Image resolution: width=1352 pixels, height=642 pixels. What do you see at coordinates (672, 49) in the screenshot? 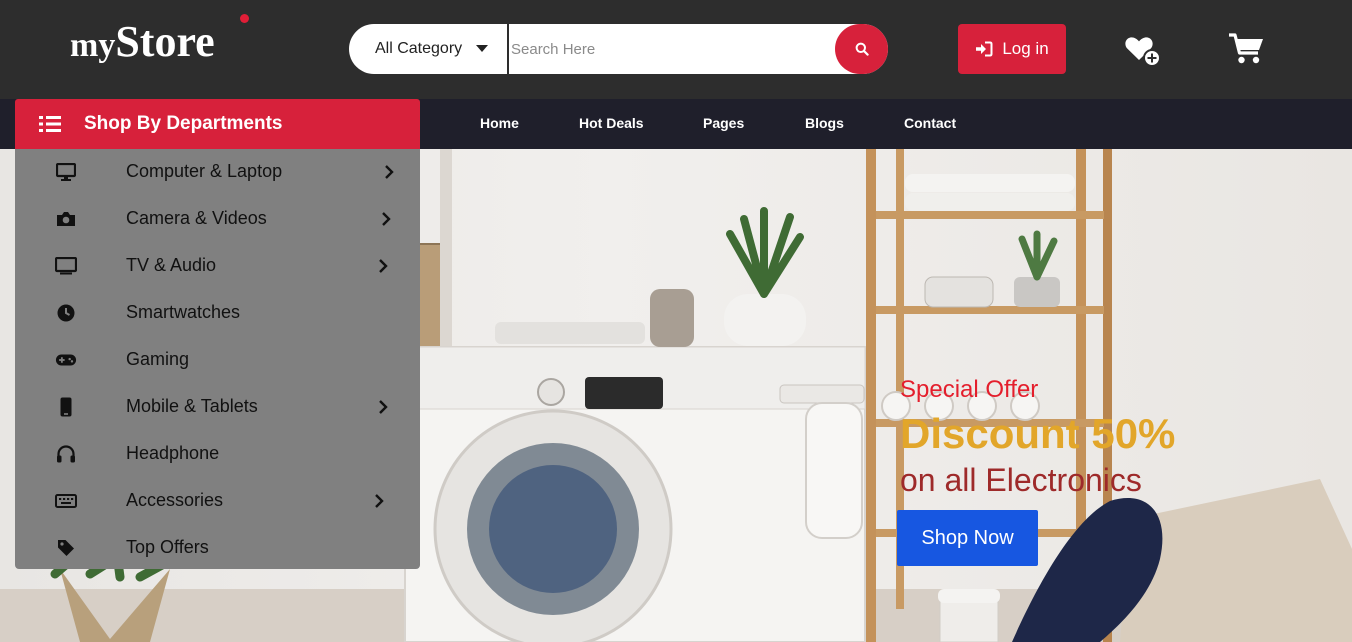
I see `search-input` at bounding box center [672, 49].